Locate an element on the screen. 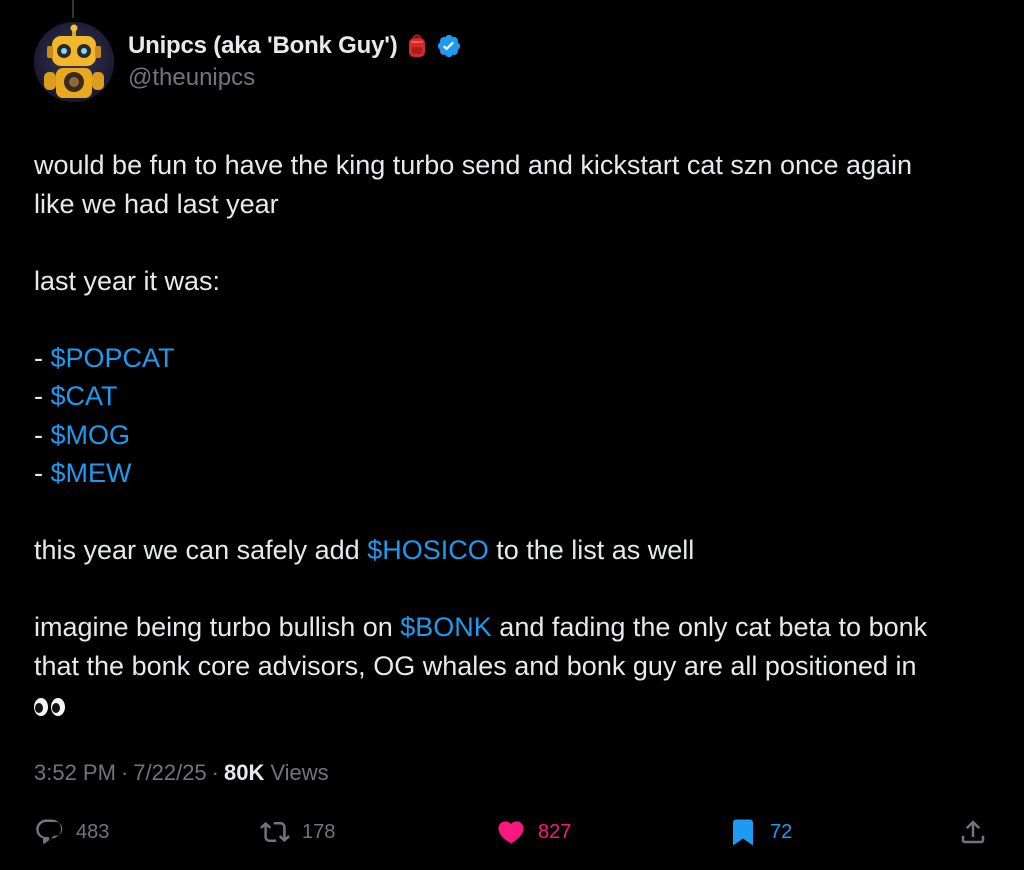  reply-button: 483 is located at coordinates (71, 832).